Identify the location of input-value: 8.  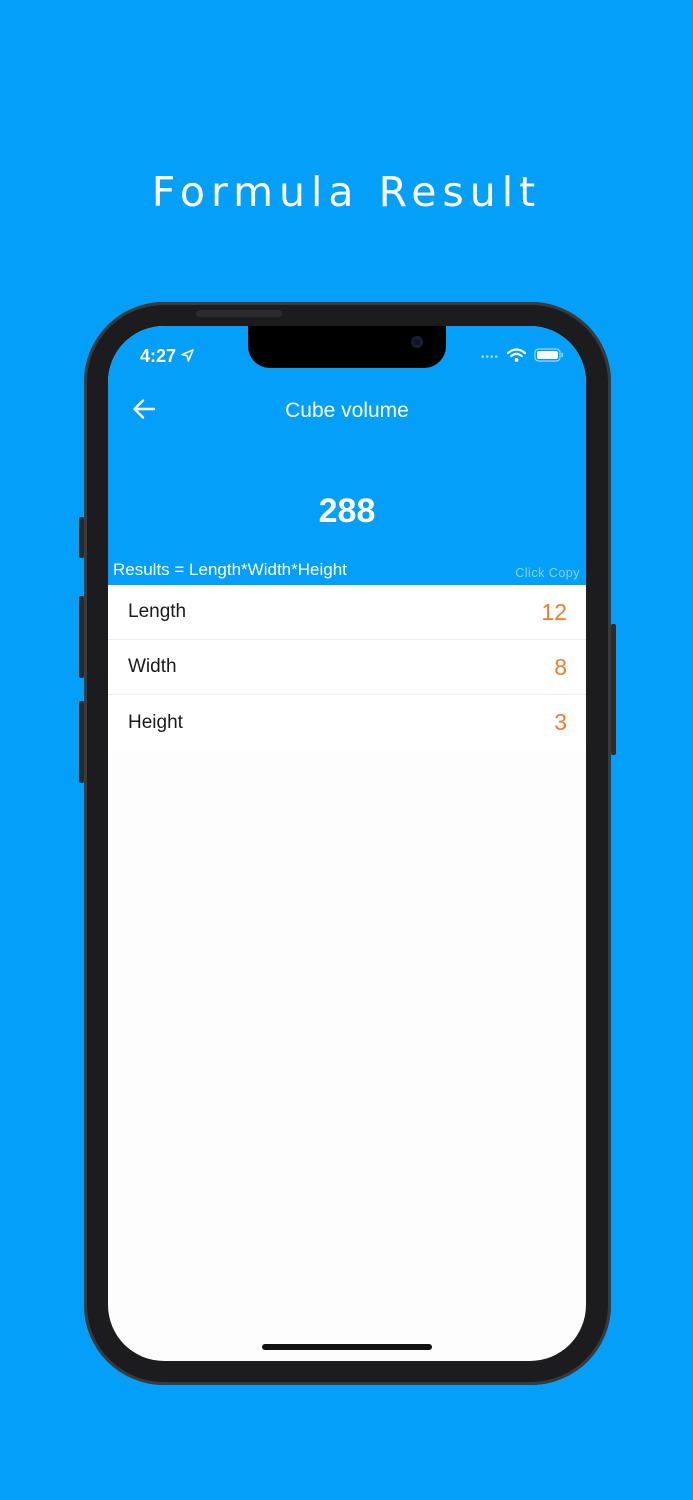
(560, 666).